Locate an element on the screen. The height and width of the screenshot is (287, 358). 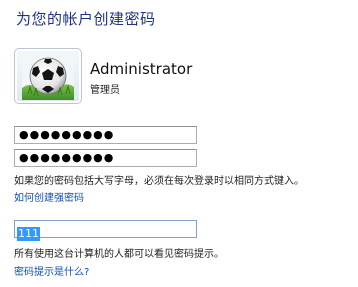
hint-visibility-note: 所有使用这台计算机的人都可以看见密码提示。 is located at coordinates (119, 254).